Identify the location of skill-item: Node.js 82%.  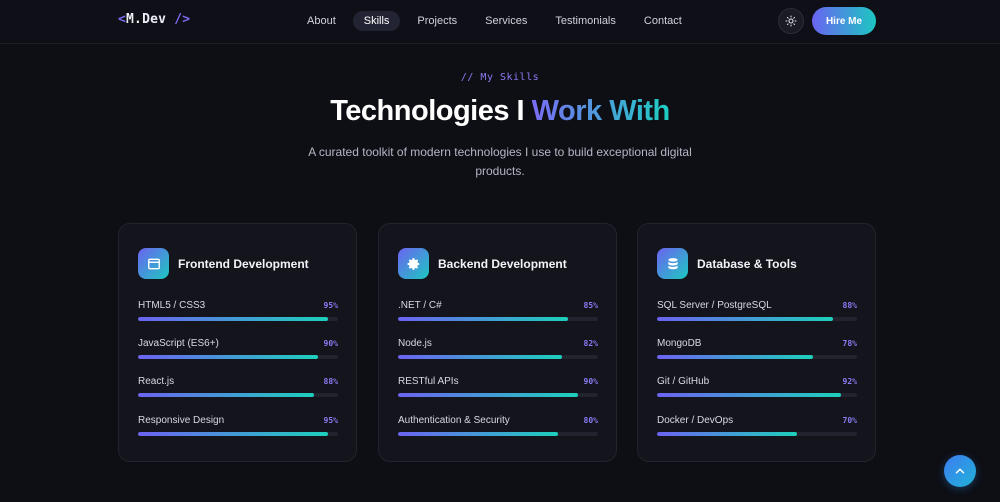
(498, 350).